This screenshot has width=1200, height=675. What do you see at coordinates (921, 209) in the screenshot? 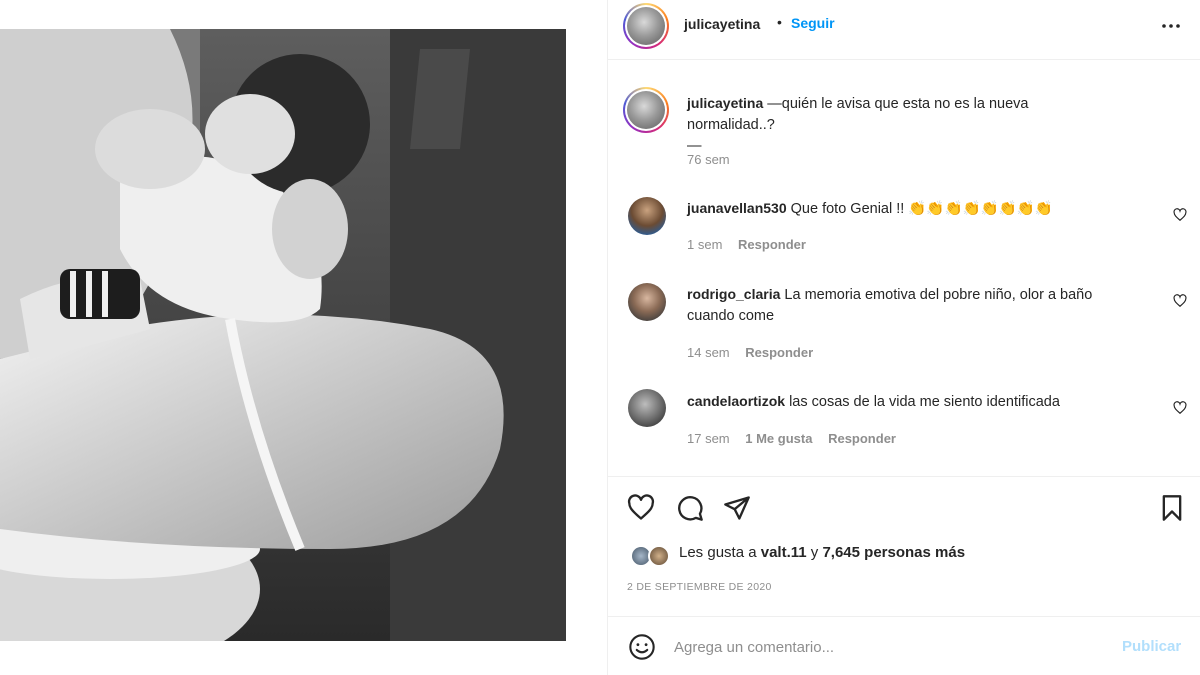
I see `comment-text: Que foto Genial !! 👏👏👏👏👏👏👏👏` at bounding box center [921, 209].